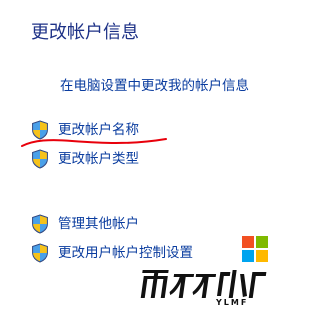 Image resolution: width=320 pixels, height=309 pixels. I want to click on pc-settings-account-link: 在电脑设置中更改我的帐户信息, so click(154, 86).